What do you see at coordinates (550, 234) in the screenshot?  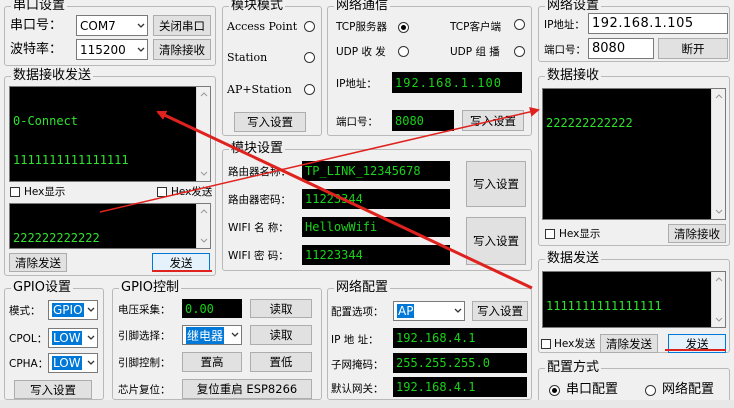 I see `right-hex-display-checkbox` at bounding box center [550, 234].